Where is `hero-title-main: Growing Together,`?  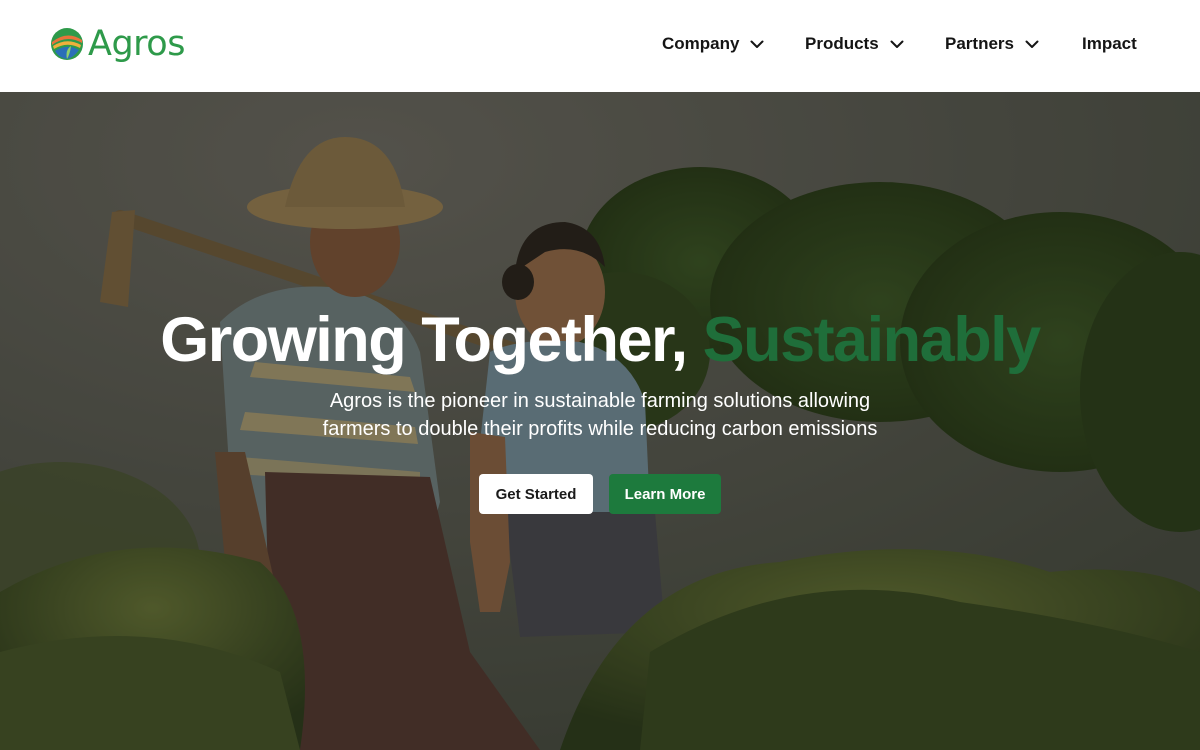 hero-title-main: Growing Together, is located at coordinates (431, 340).